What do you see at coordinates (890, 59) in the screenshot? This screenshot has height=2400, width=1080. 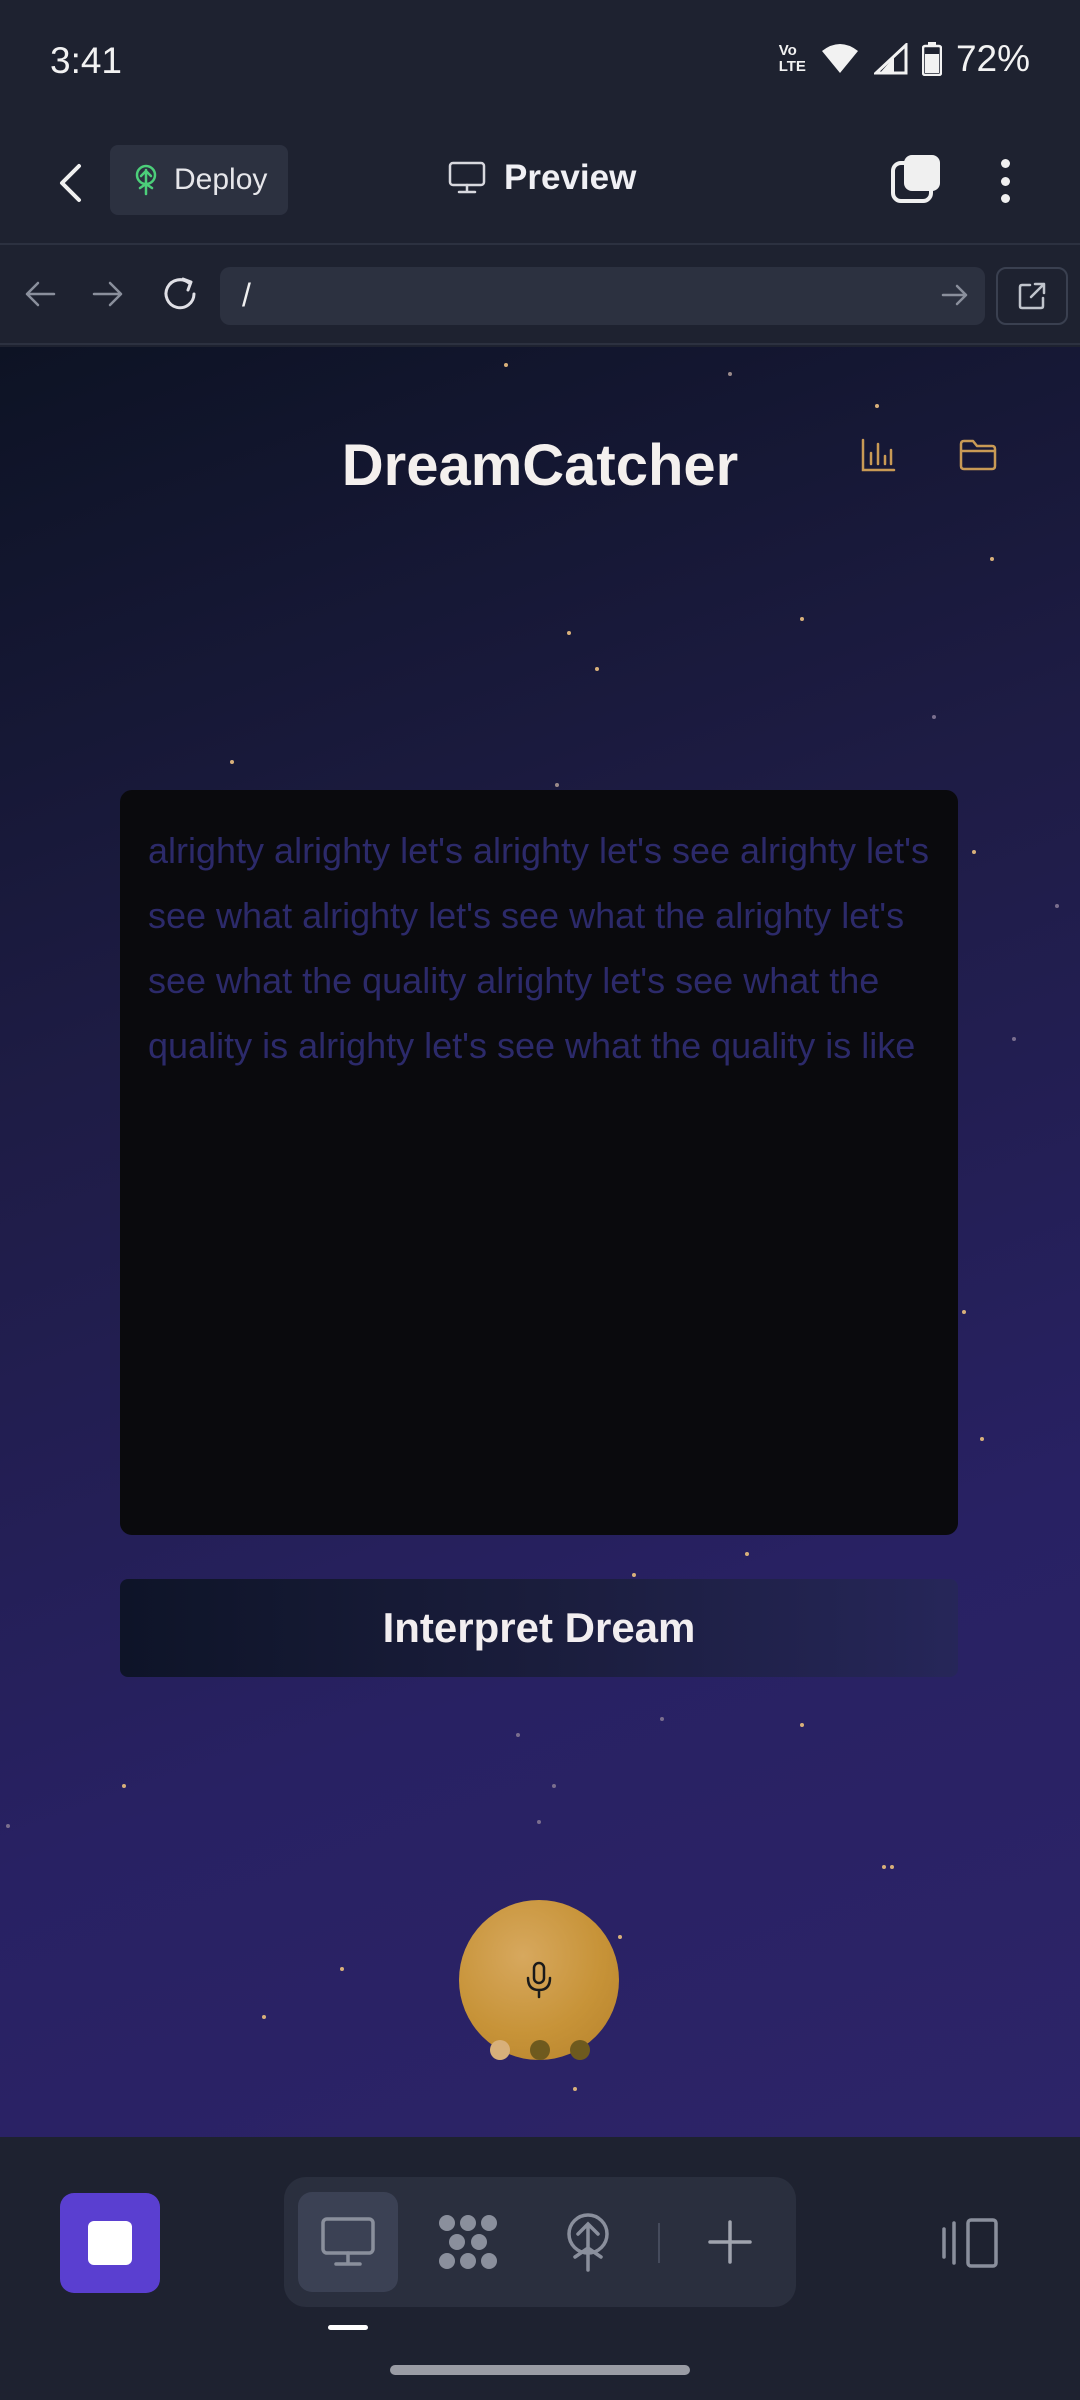 I see `signal-icon` at bounding box center [890, 59].